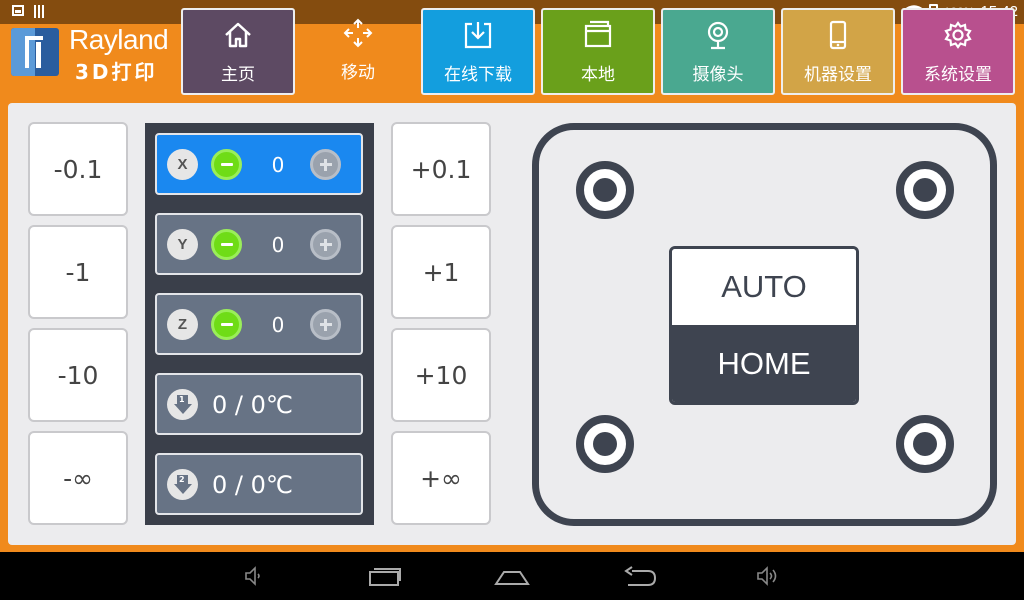 This screenshot has width=1024, height=600. Describe the element at coordinates (35, 52) in the screenshot. I see `logo-icon` at that location.